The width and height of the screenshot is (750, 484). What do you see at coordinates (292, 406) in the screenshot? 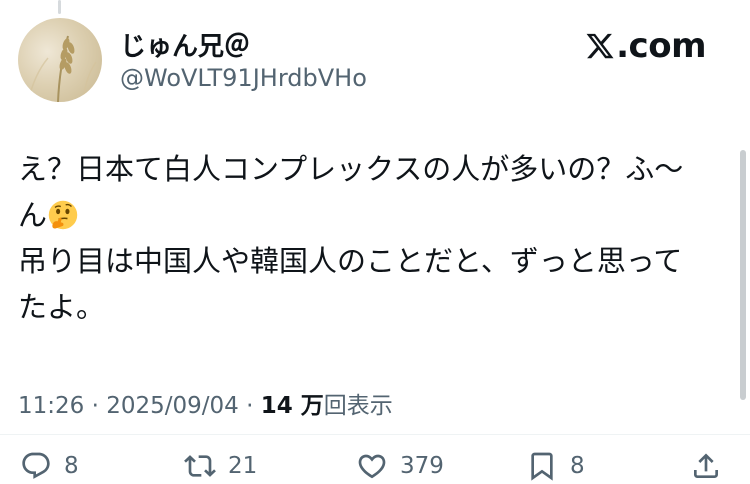
I see `views-count: 14 万` at bounding box center [292, 406].